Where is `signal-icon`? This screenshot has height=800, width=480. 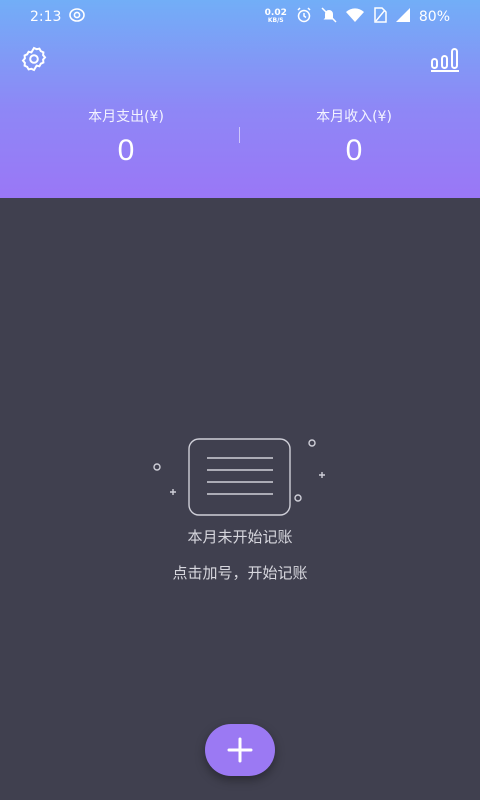
signal-icon is located at coordinates (402, 17).